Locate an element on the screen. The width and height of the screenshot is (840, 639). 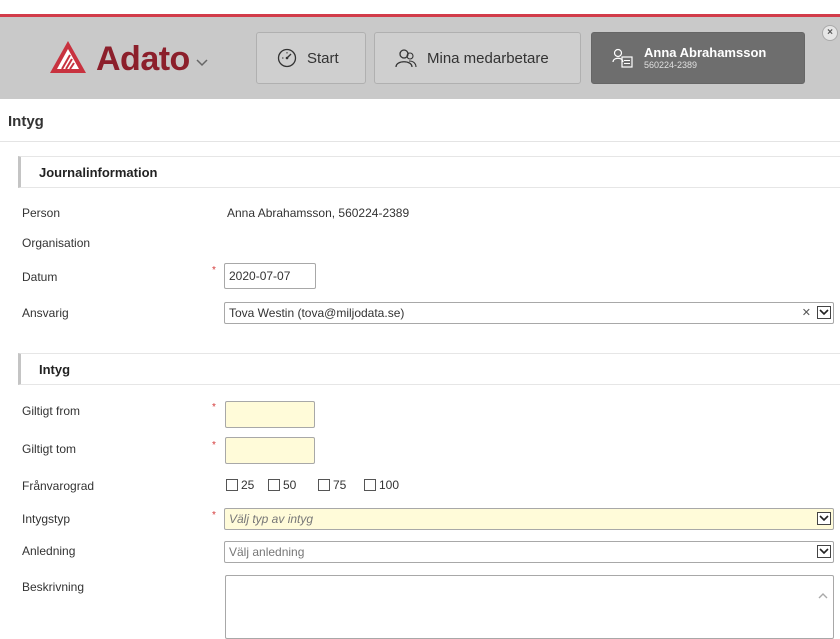
start-button: Start is located at coordinates (311, 58).